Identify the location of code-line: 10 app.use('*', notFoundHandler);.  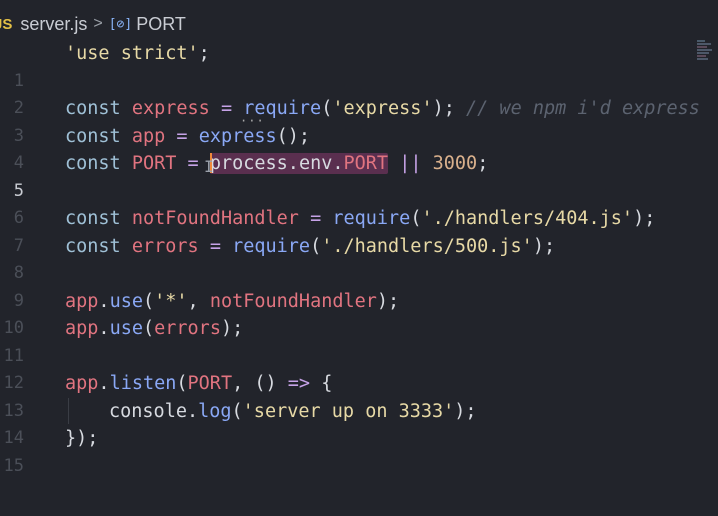
(350, 313).